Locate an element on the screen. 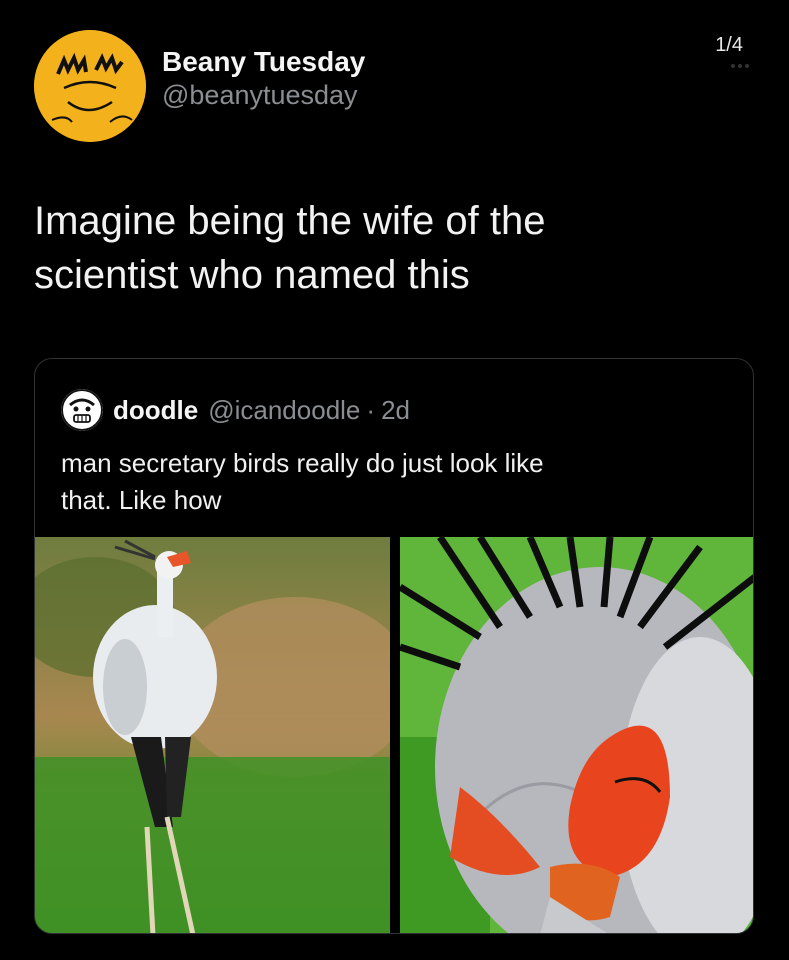 This screenshot has width=789, height=960. page-counter: 1/4 is located at coordinates (729, 45).